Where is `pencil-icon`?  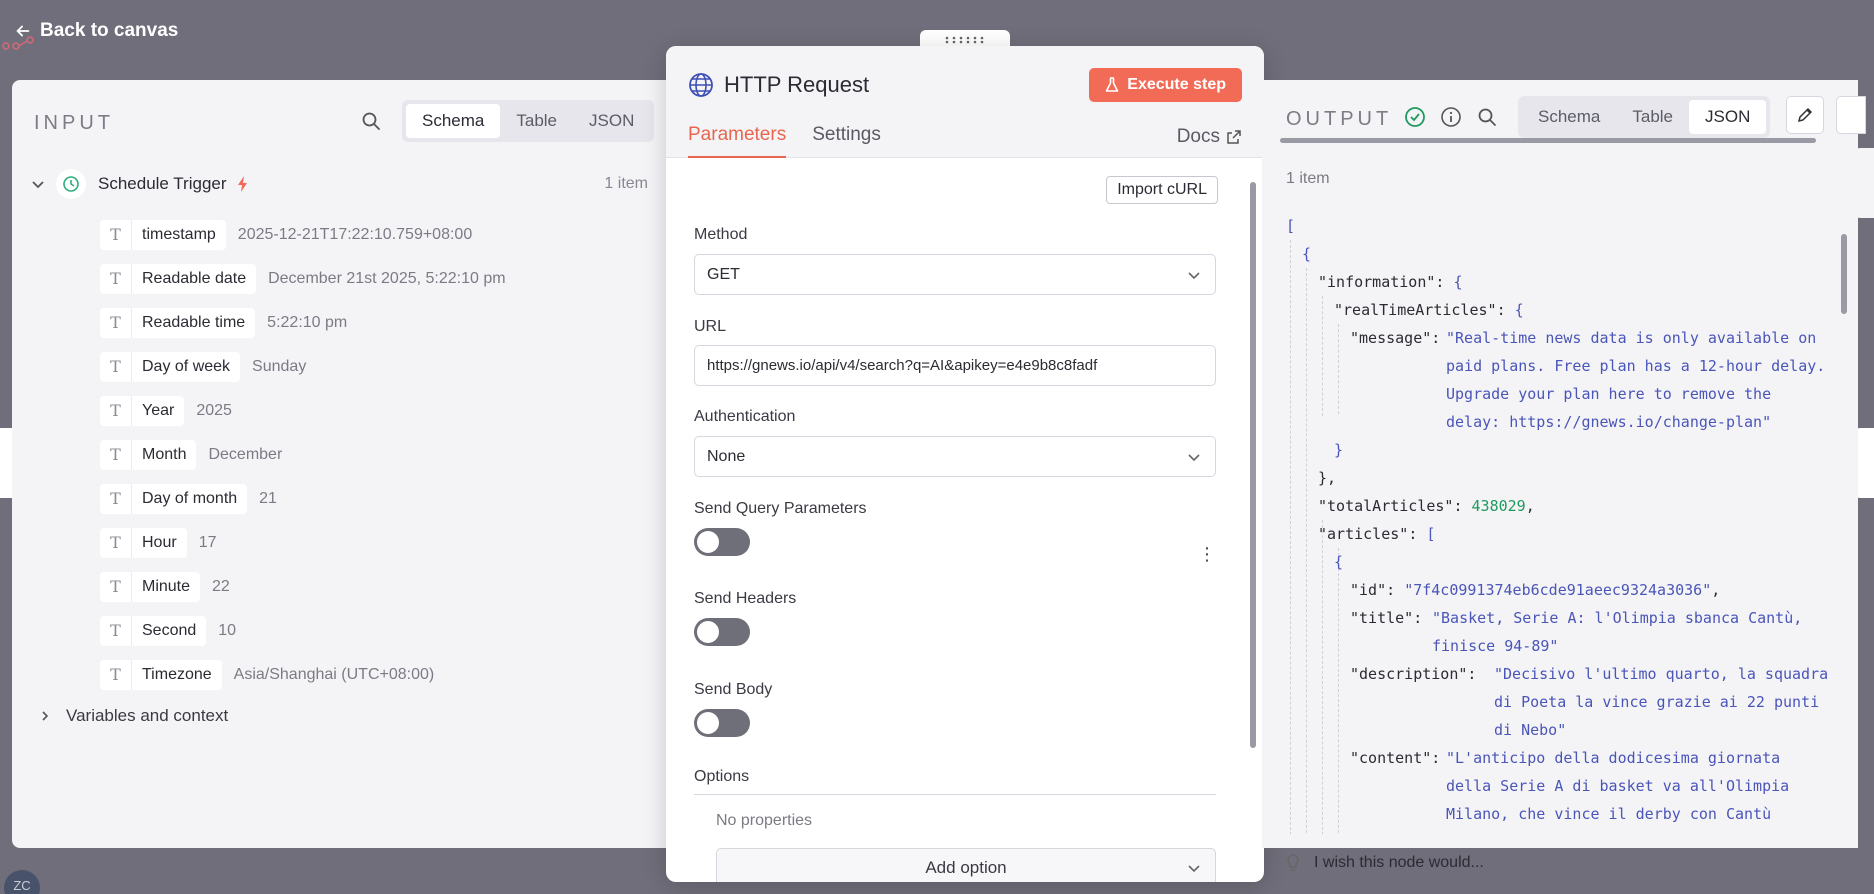 pencil-icon is located at coordinates (1805, 115).